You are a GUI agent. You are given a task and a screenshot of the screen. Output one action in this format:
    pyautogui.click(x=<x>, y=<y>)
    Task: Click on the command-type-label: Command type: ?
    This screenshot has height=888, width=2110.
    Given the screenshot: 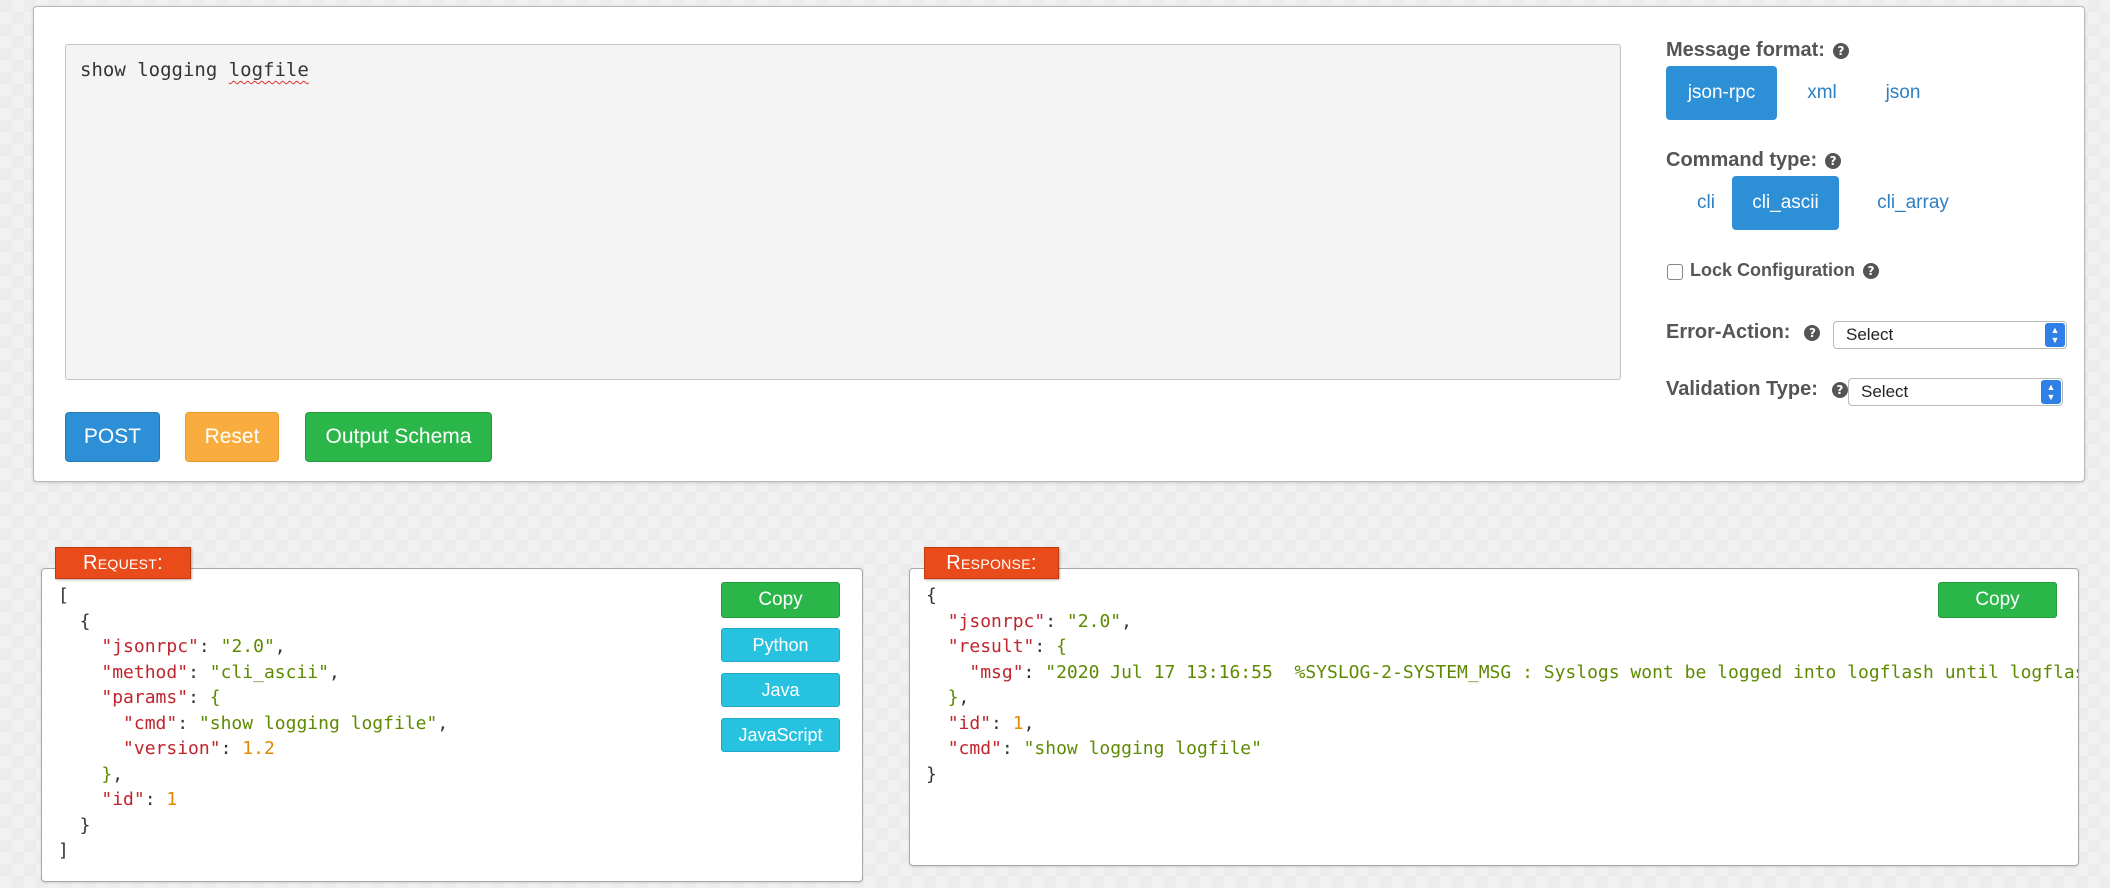 What is the action you would take?
    pyautogui.click(x=1754, y=160)
    